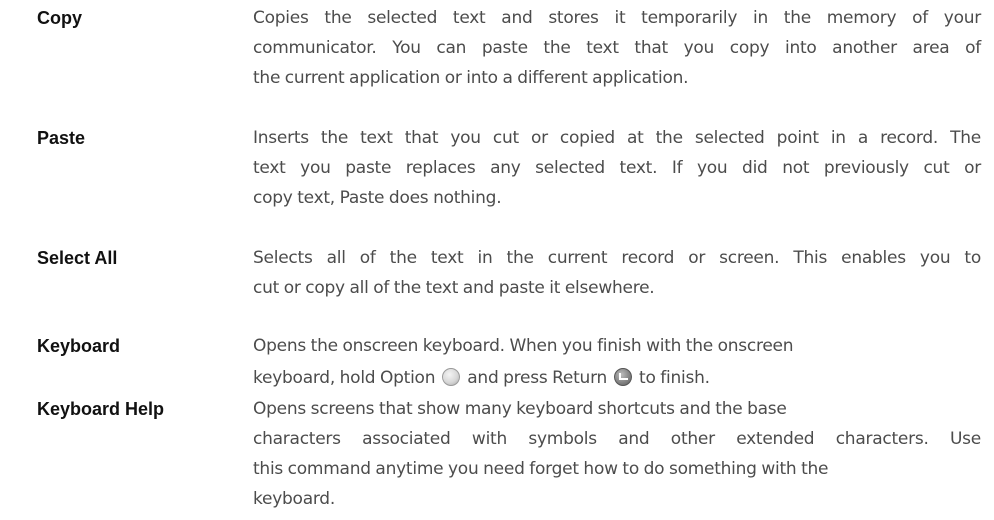 The image size is (994, 520). I want to click on return-key-icon, so click(623, 377).